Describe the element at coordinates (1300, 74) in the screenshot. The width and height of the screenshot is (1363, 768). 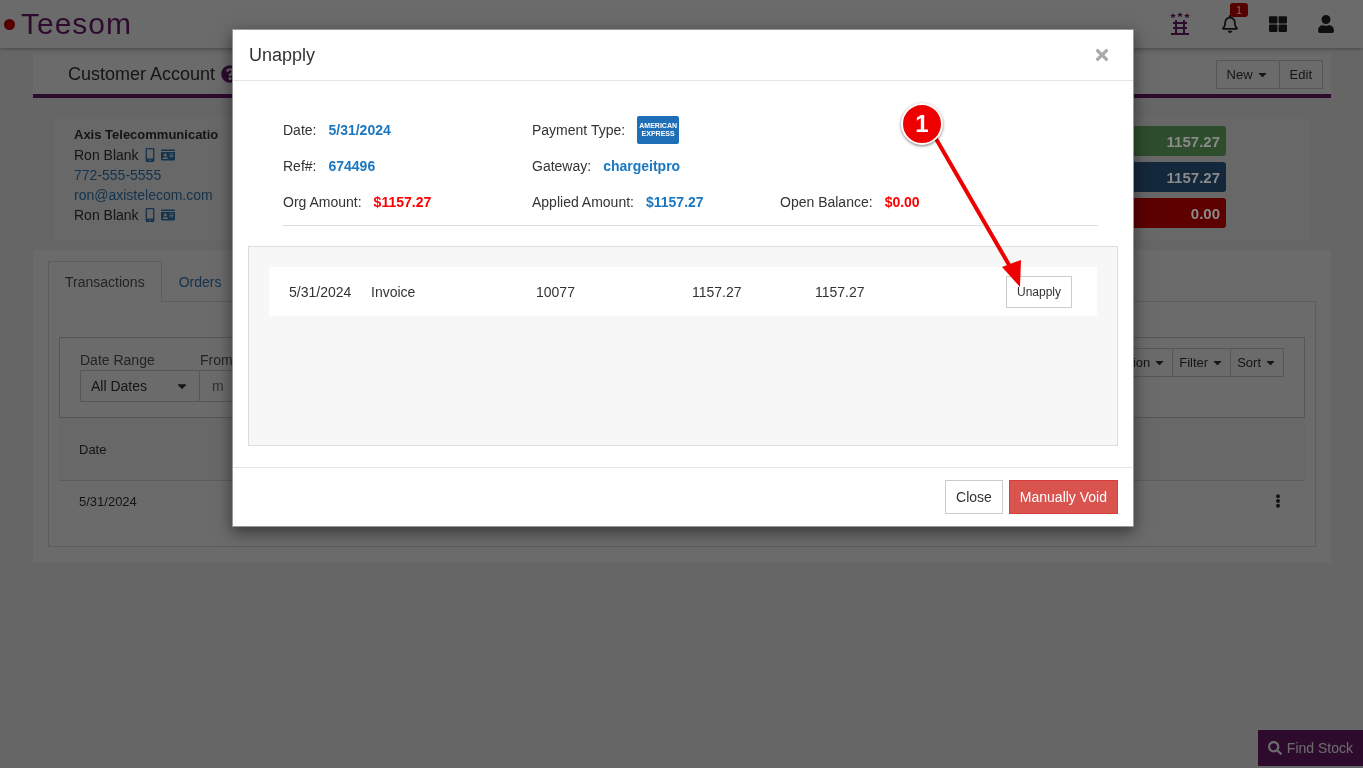
I see `edit-button: Edit` at that location.